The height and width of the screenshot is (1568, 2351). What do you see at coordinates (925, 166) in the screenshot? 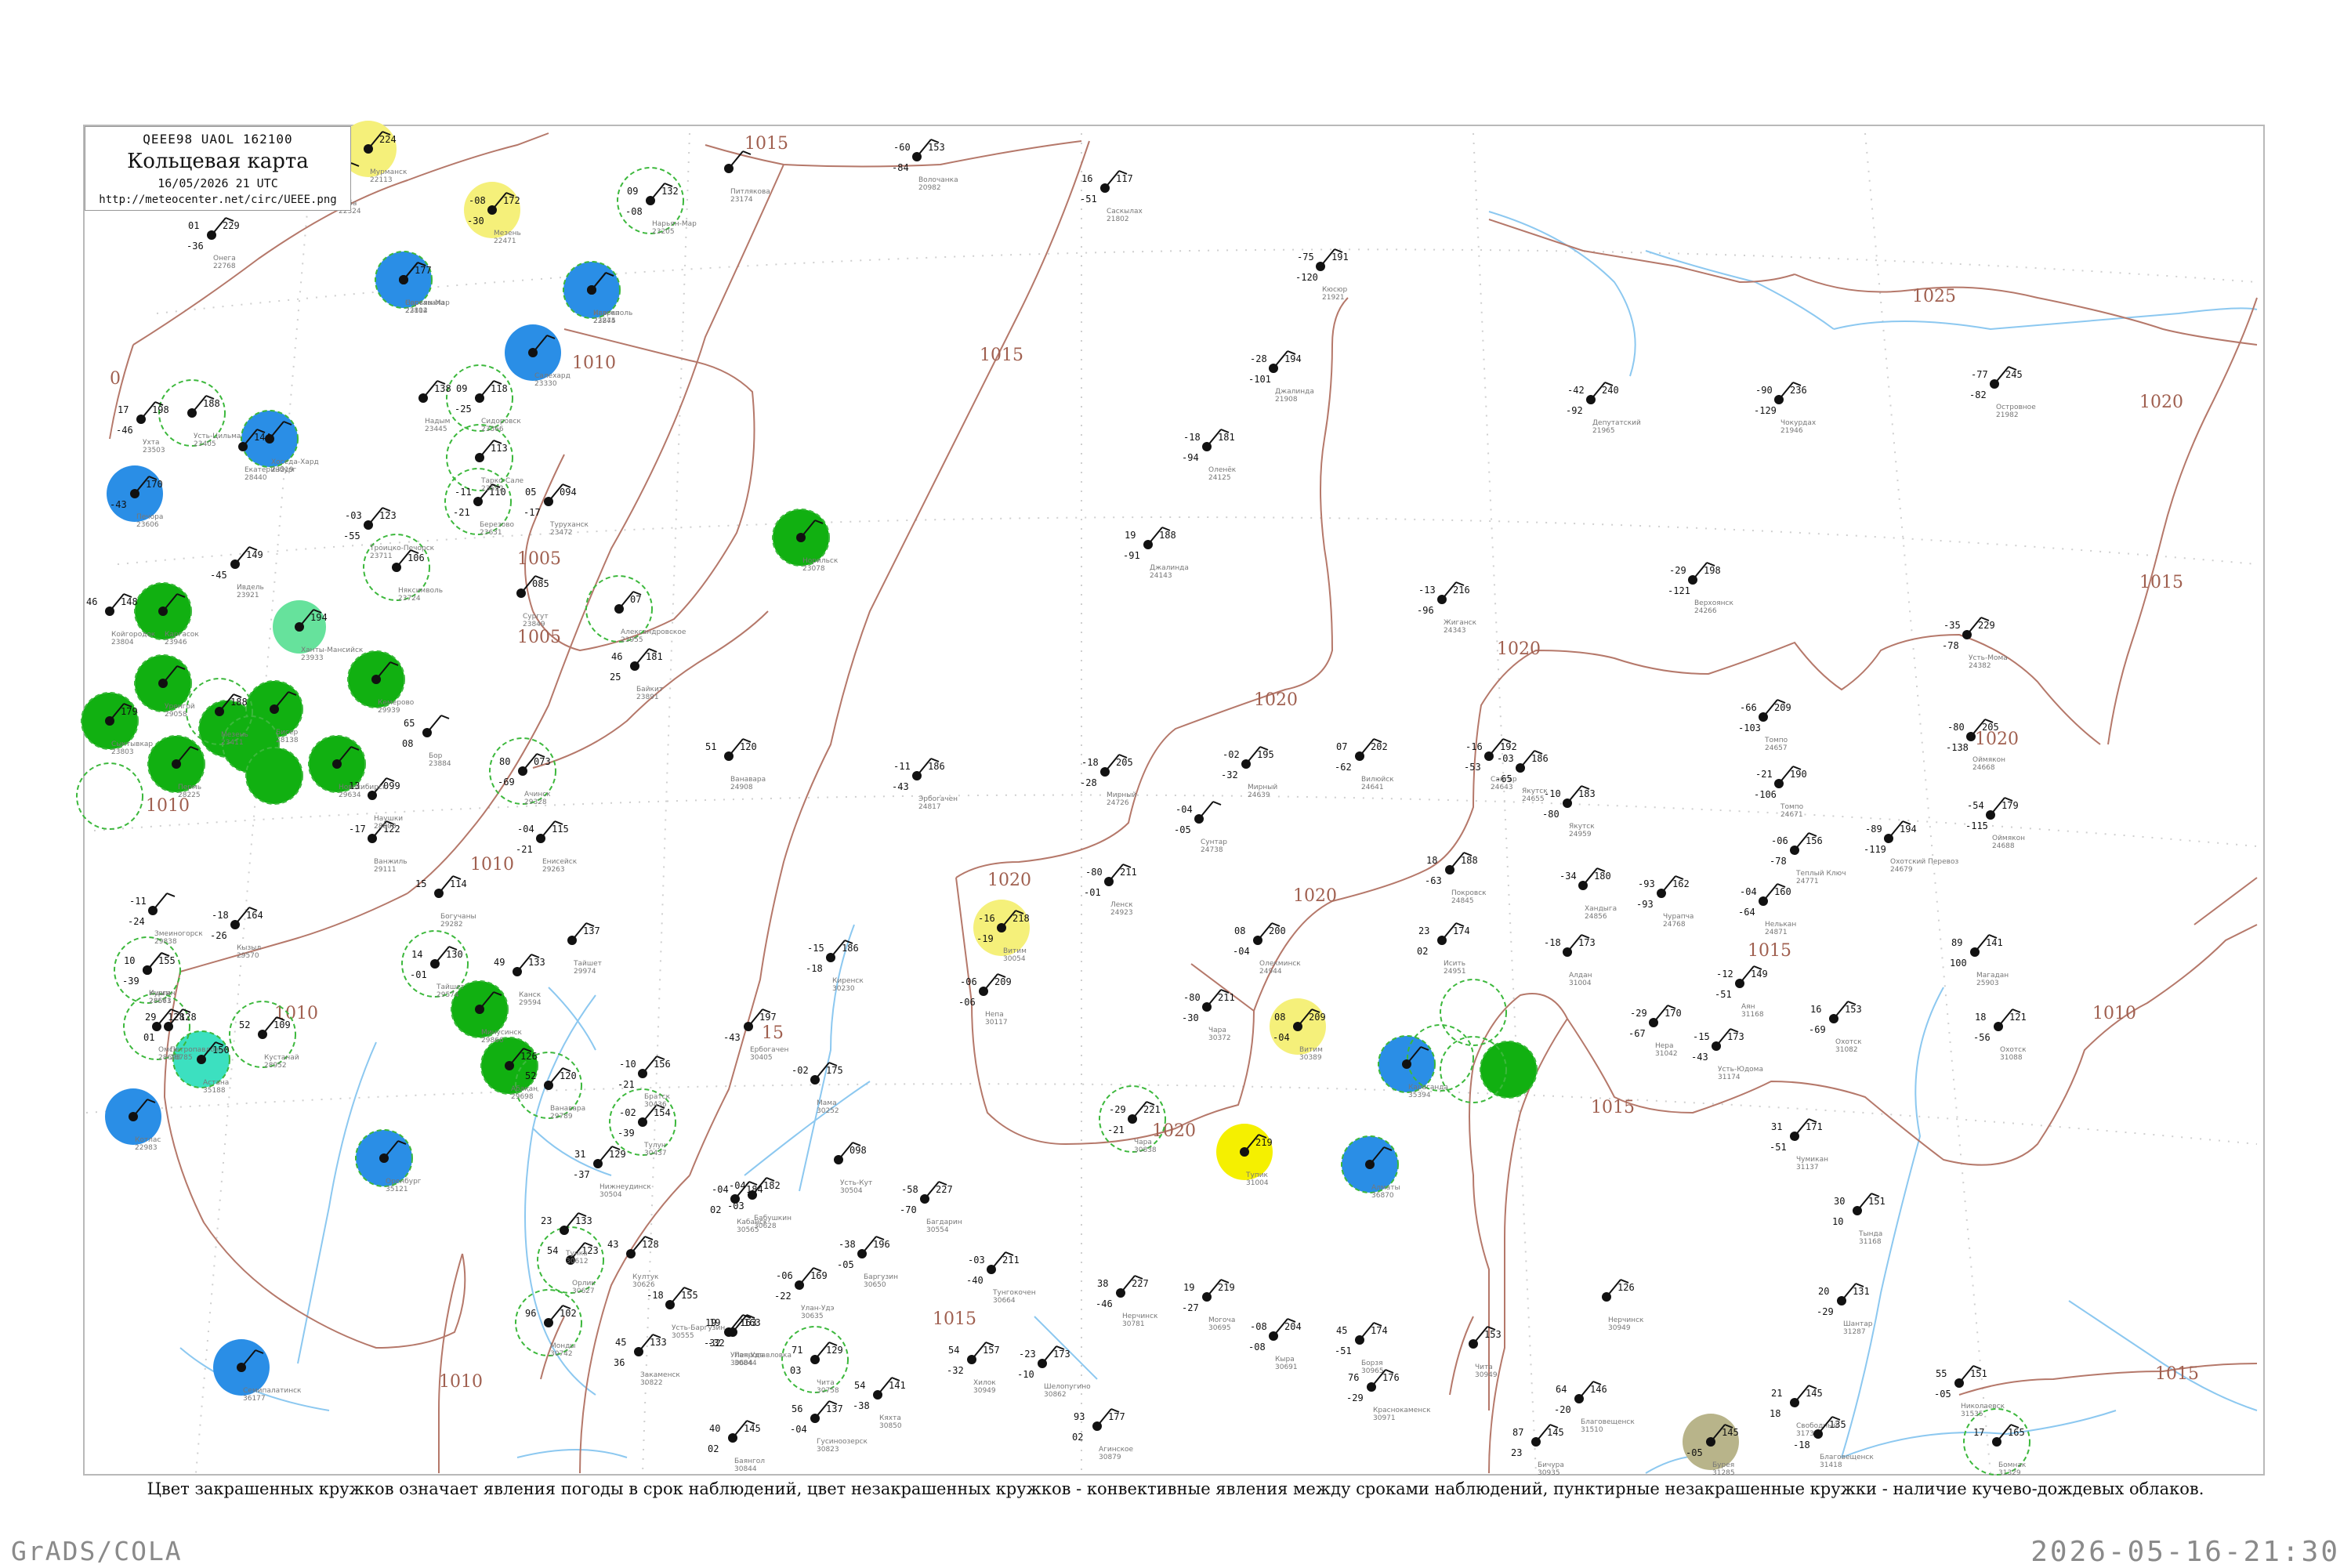
I see `station-plot: 153 -60 -84 Волочанка20982` at bounding box center [925, 166].